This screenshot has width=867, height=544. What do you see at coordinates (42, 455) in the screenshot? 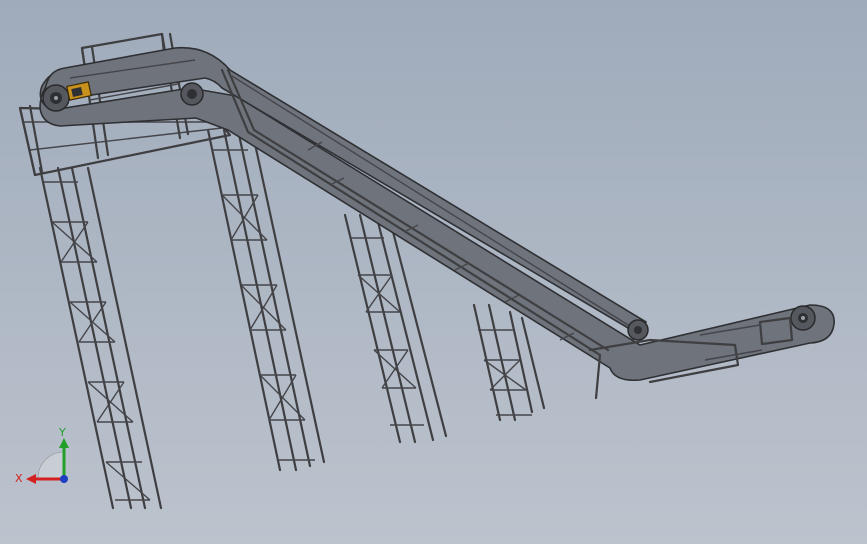
I see `axis-triad: Y X` at bounding box center [42, 455].